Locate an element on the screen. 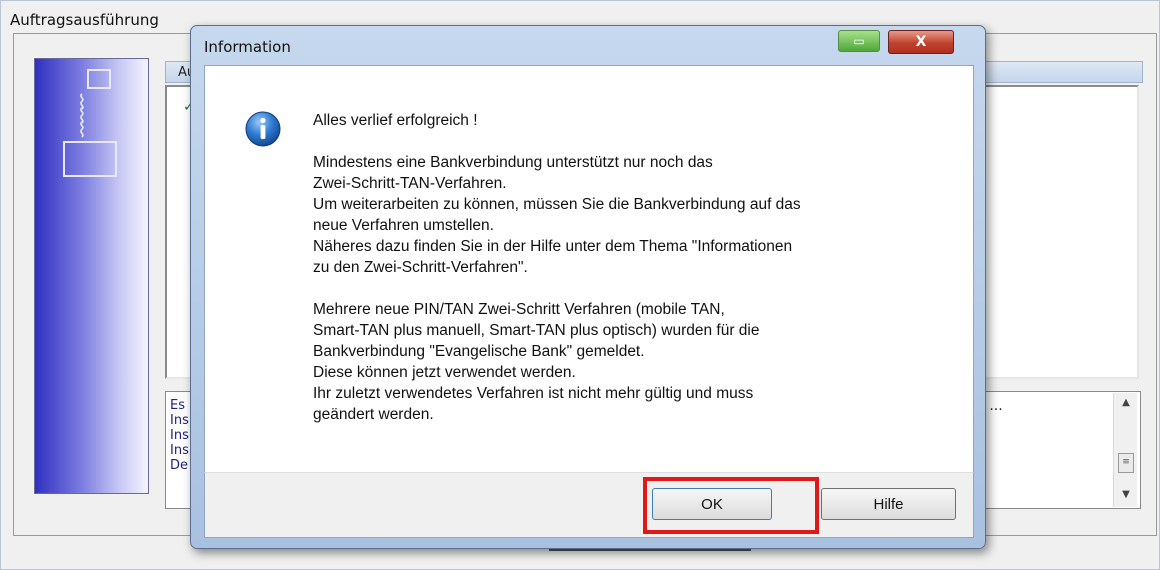 This screenshot has height=570, width=1160. ok-button-highlight is located at coordinates (731, 505).